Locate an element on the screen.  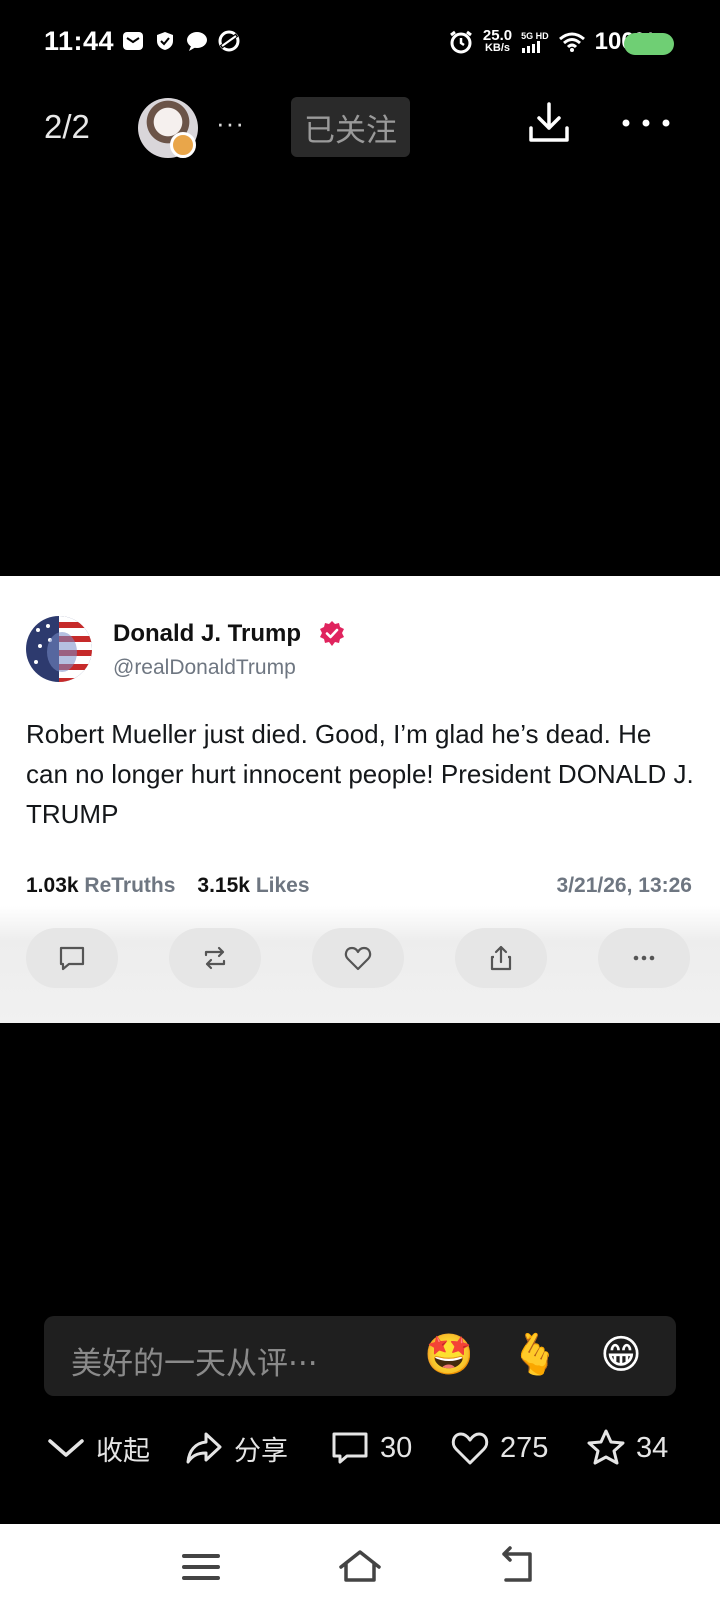
emoji-finger-heart: 🫰 is located at coordinates (535, 1355).